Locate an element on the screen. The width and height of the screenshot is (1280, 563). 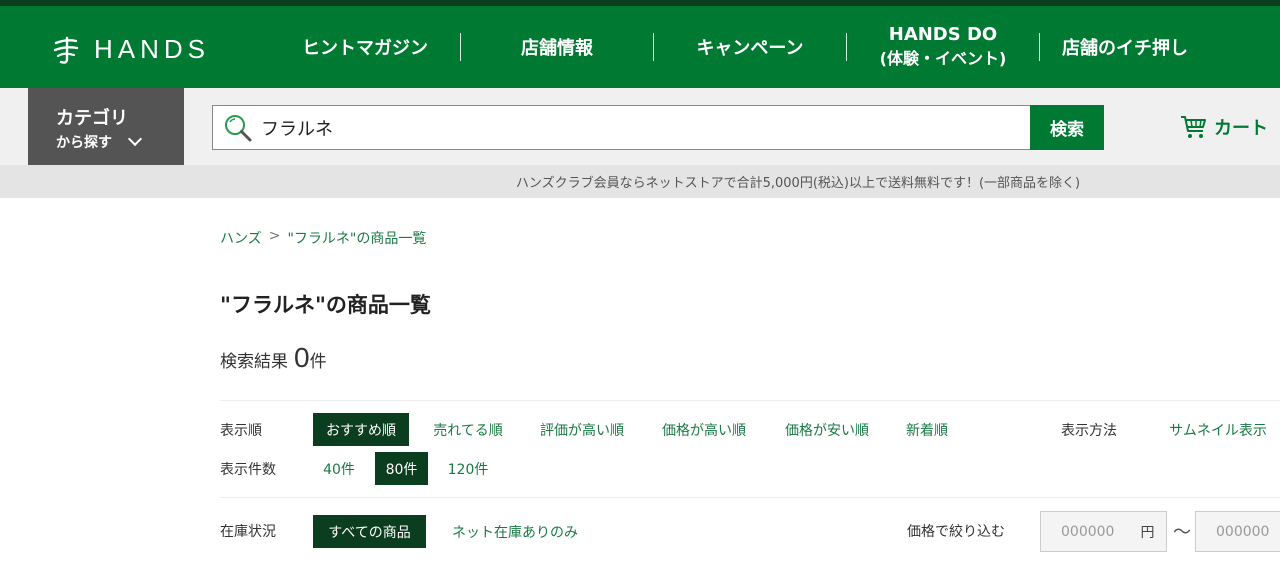
stock-option-in-stock: ネット在庫ありのみ is located at coordinates (515, 531).